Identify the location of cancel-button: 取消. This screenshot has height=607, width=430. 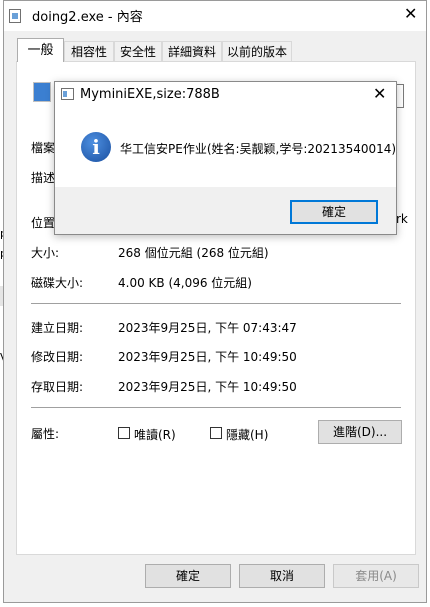
(282, 576).